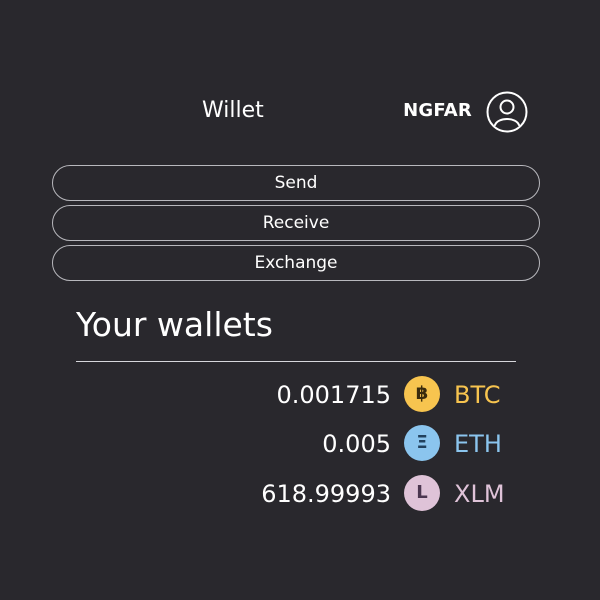  I want to click on wallet-amount: 0.001715, so click(333, 395).